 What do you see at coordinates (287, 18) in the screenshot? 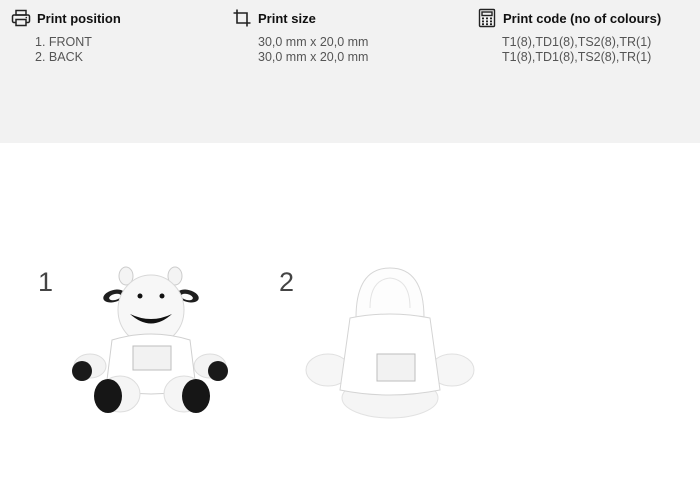
I see `print-size-title: Print size` at bounding box center [287, 18].